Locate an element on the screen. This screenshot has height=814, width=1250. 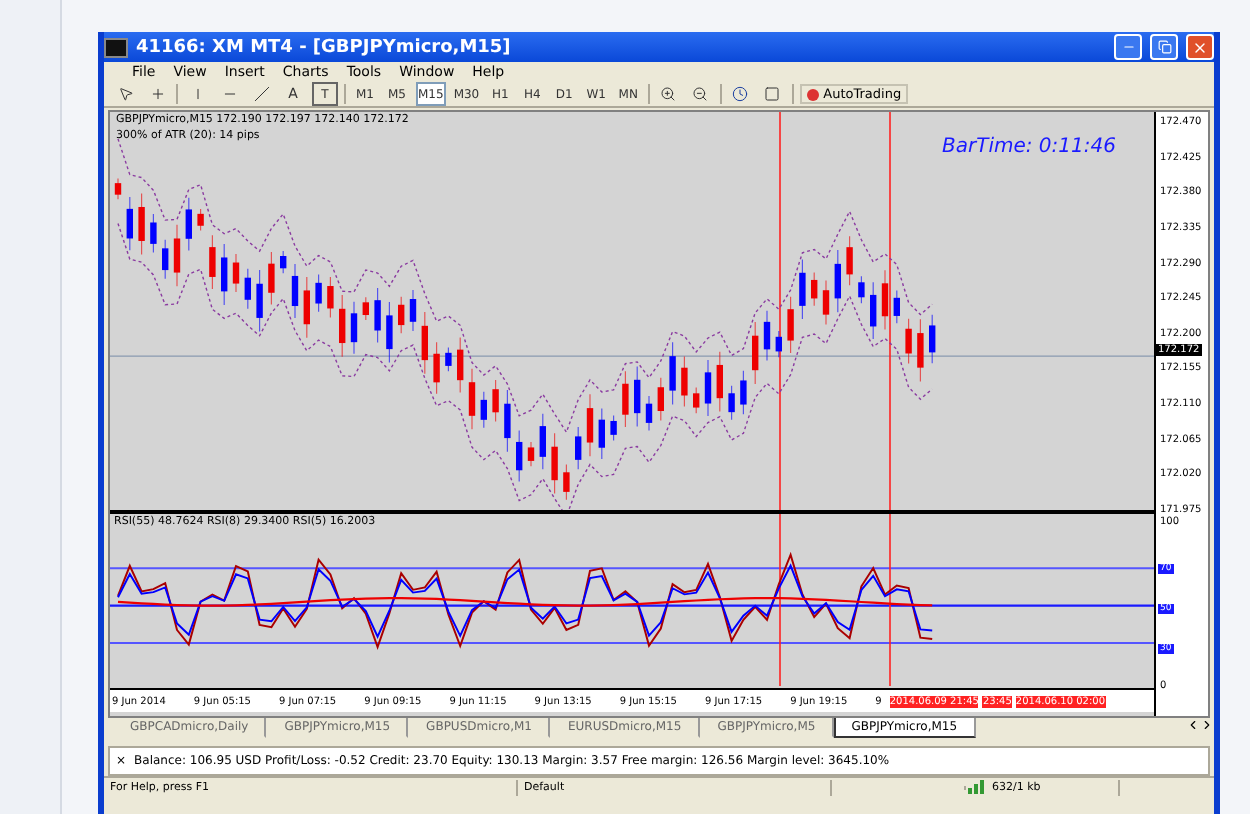
connection-icon is located at coordinates (976, 787).